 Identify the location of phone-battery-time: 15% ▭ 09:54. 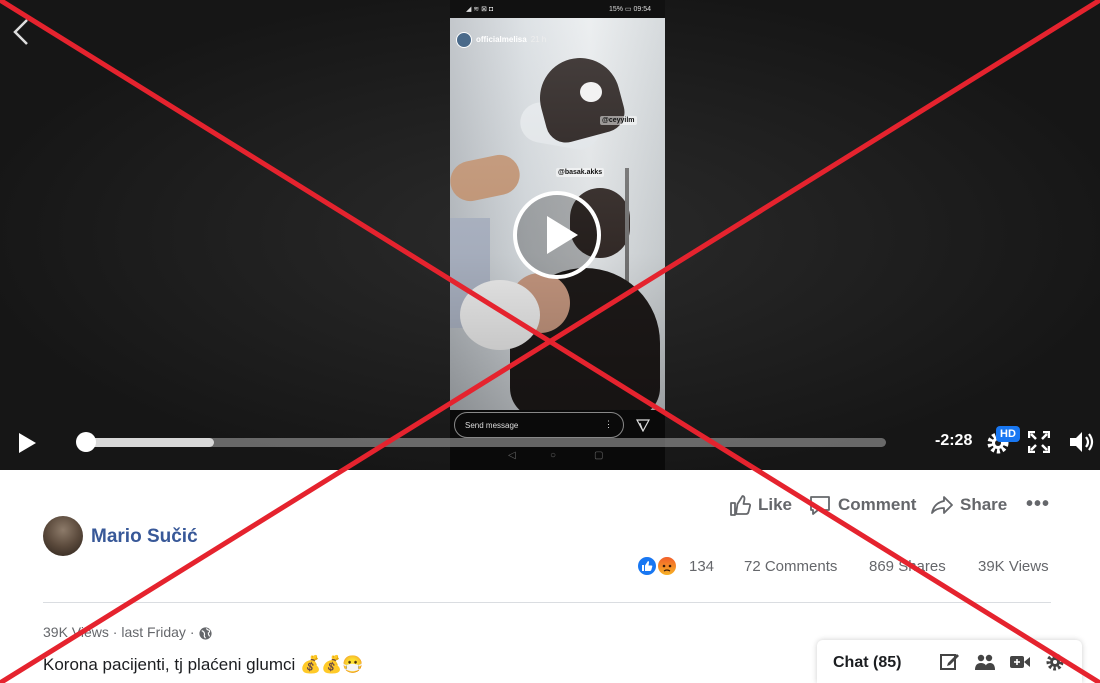
(629, 9).